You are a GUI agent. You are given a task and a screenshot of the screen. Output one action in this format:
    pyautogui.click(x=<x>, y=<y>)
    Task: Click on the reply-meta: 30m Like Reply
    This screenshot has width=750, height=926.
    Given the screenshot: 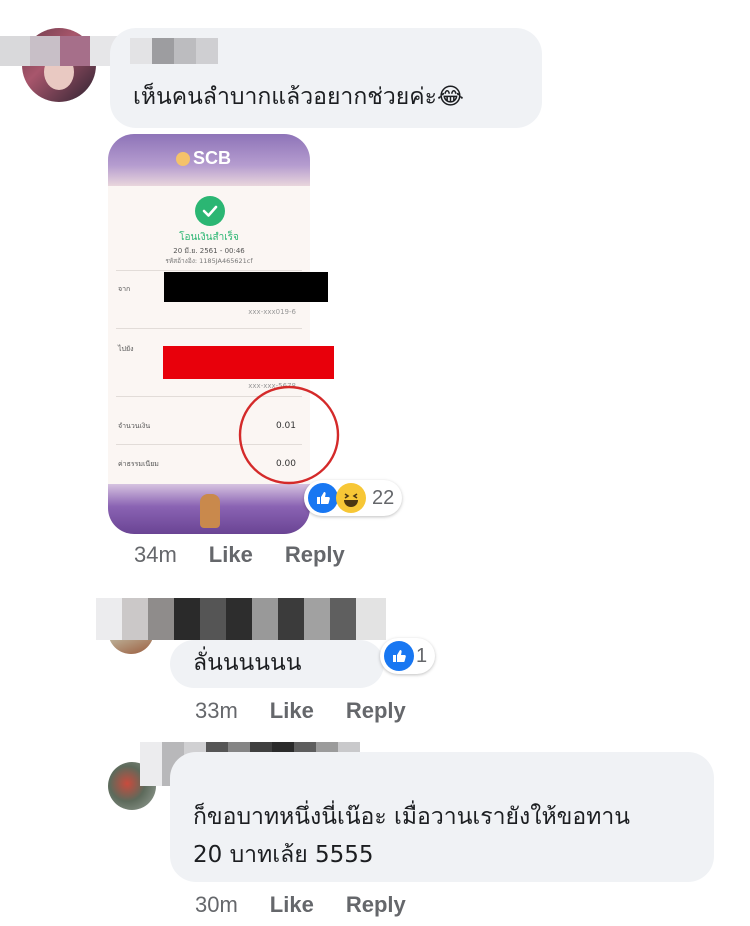 What is the action you would take?
    pyautogui.click(x=300, y=905)
    